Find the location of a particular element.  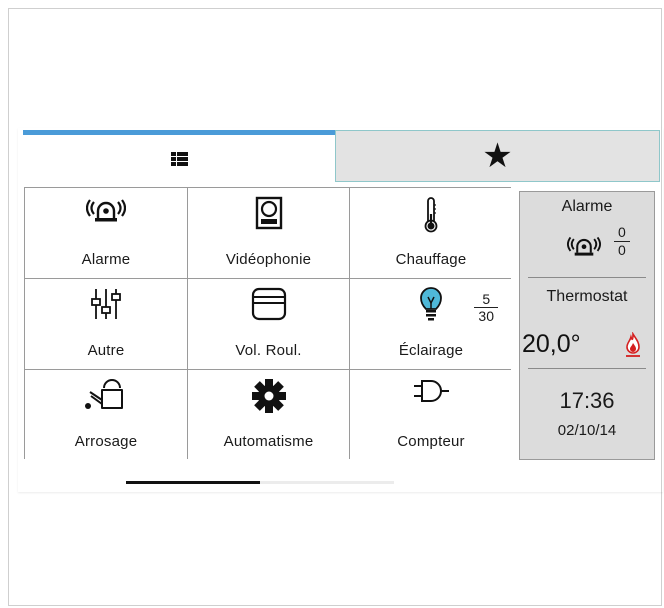

gear-icon is located at coordinates (268, 396).